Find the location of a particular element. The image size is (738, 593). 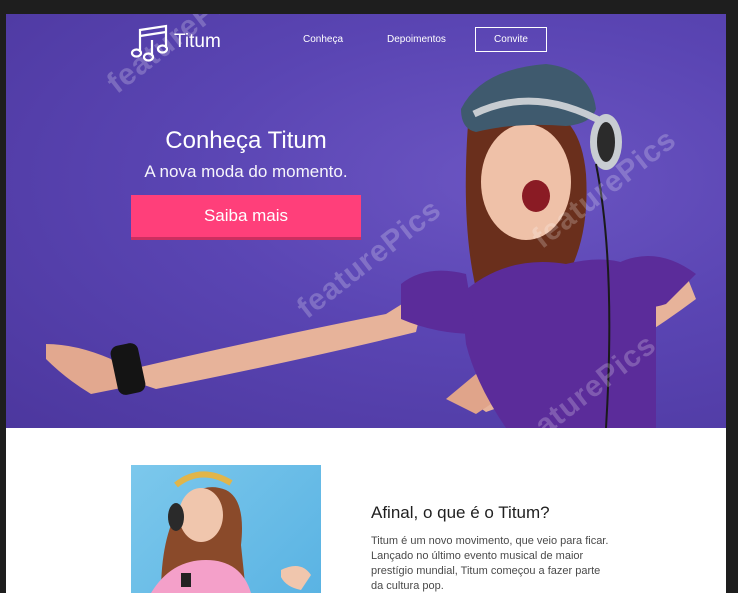

logo-text: Titum is located at coordinates (197, 41).